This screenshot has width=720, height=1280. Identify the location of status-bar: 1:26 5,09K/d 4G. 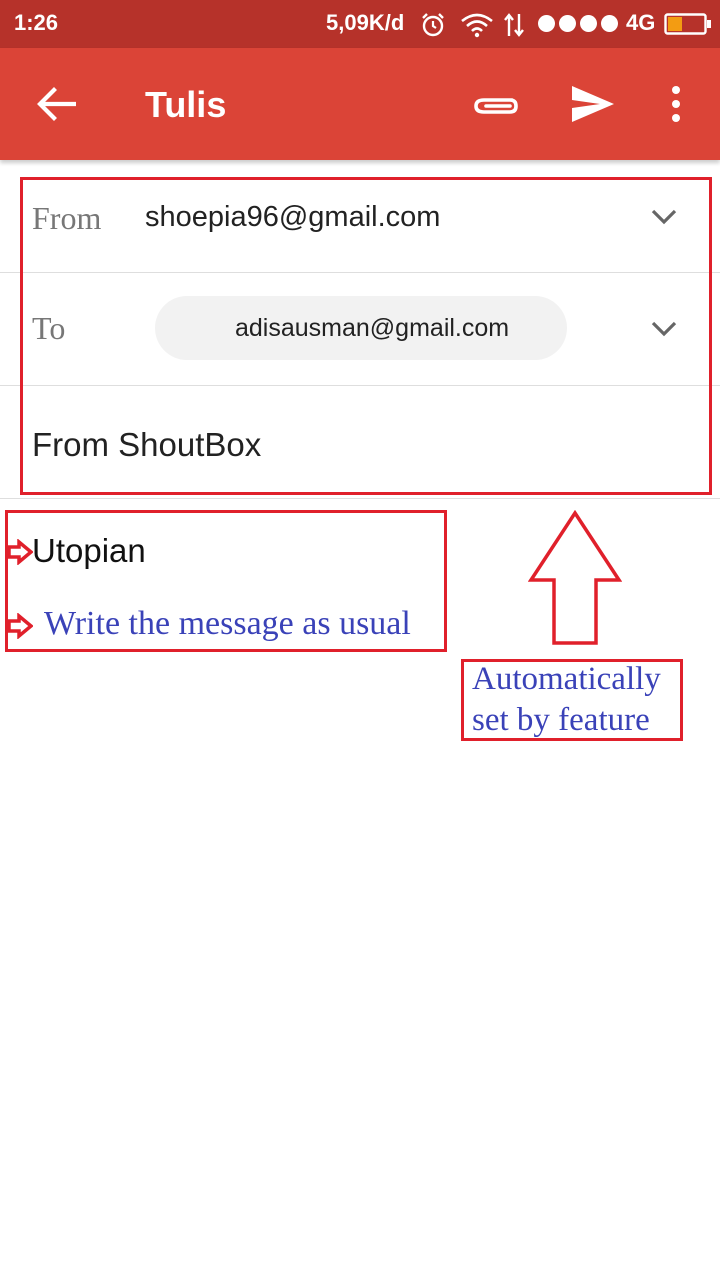
(360, 24).